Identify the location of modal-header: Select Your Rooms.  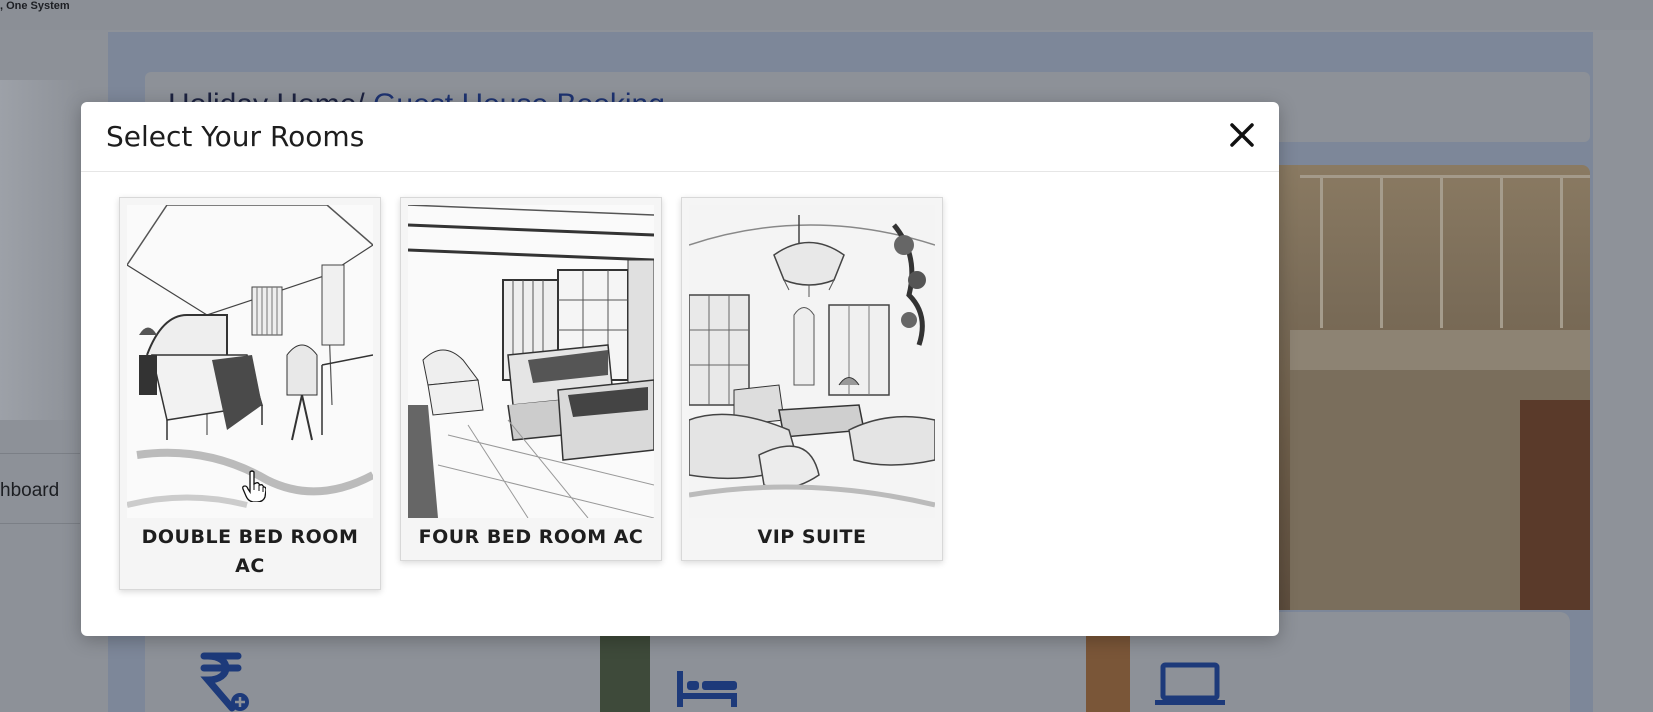
(680, 137).